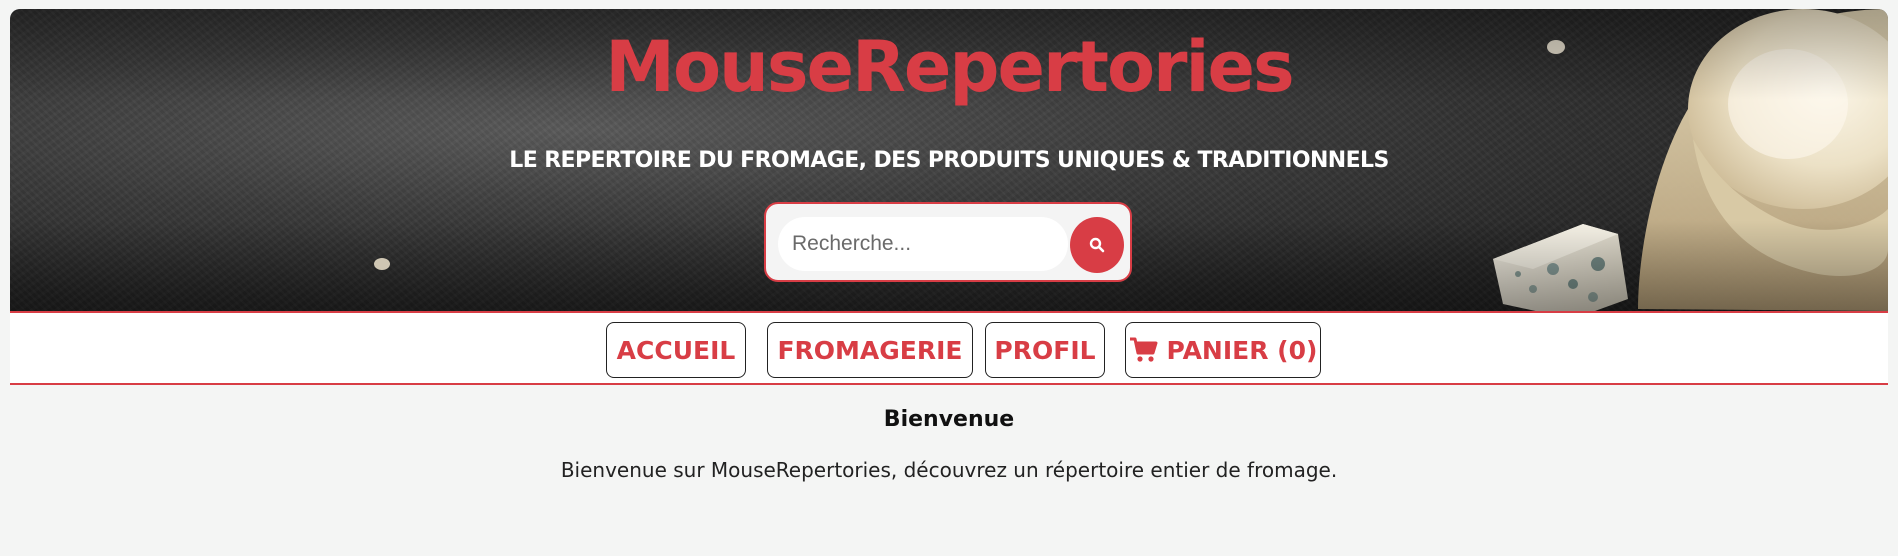 This screenshot has height=556, width=1898. I want to click on nav-fromagerie: FROMAGERIE, so click(870, 350).